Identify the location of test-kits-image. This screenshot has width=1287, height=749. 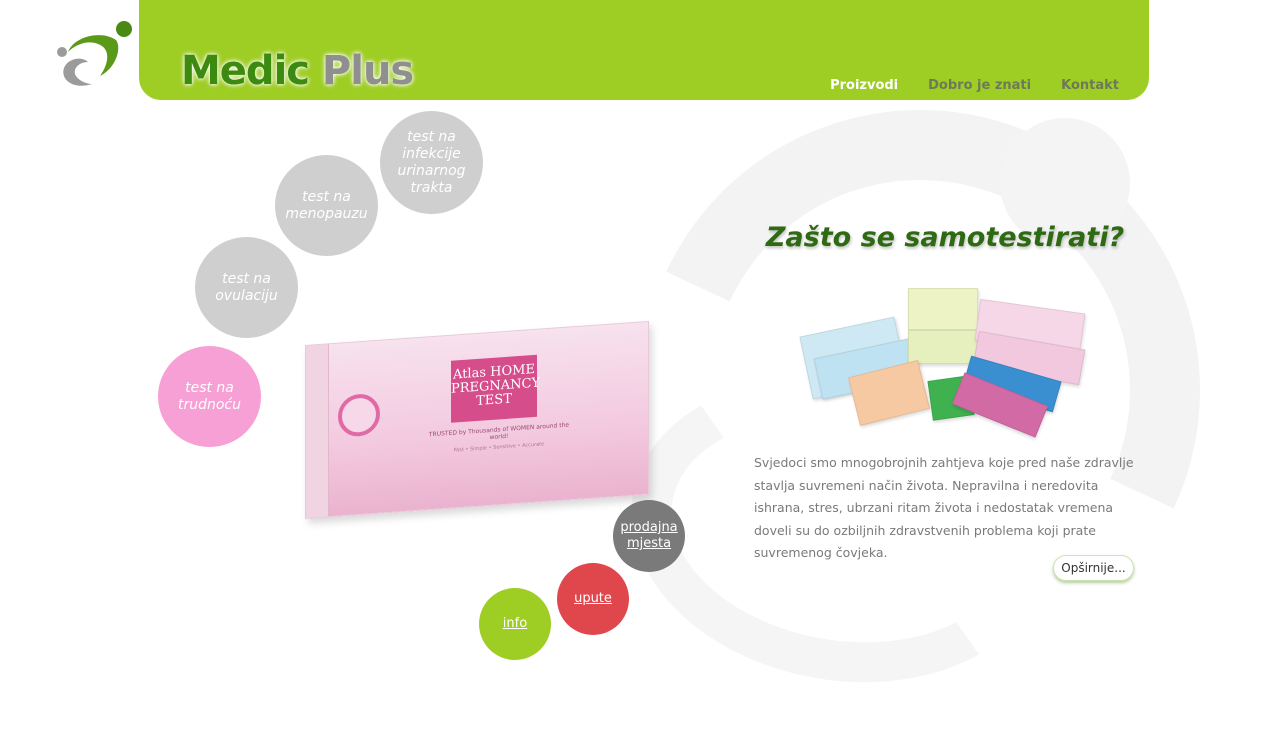
(944, 363).